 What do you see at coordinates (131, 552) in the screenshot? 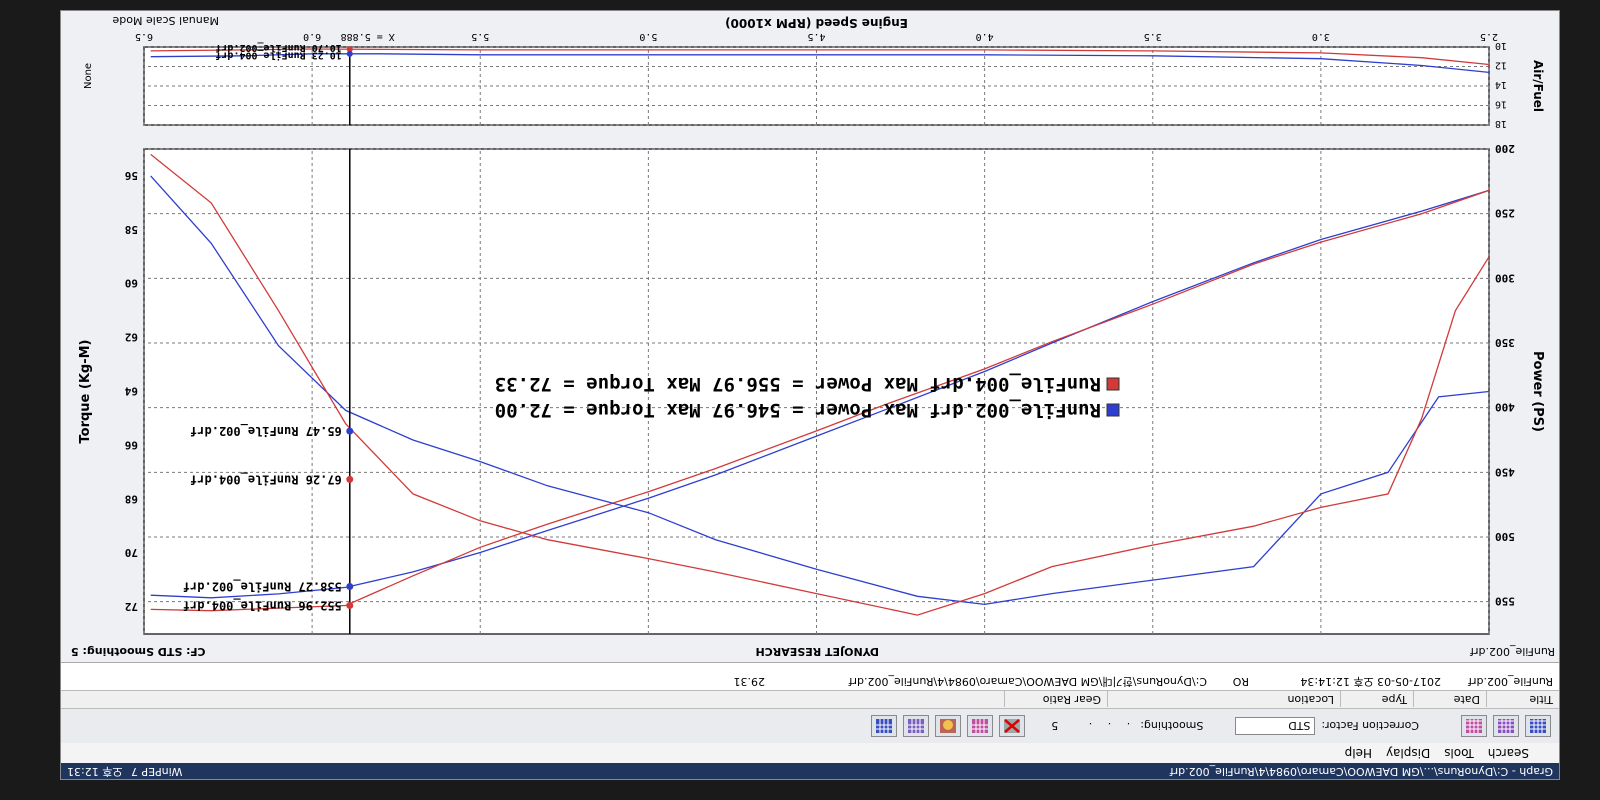
I see `torque-tick-label: 70` at bounding box center [131, 552].